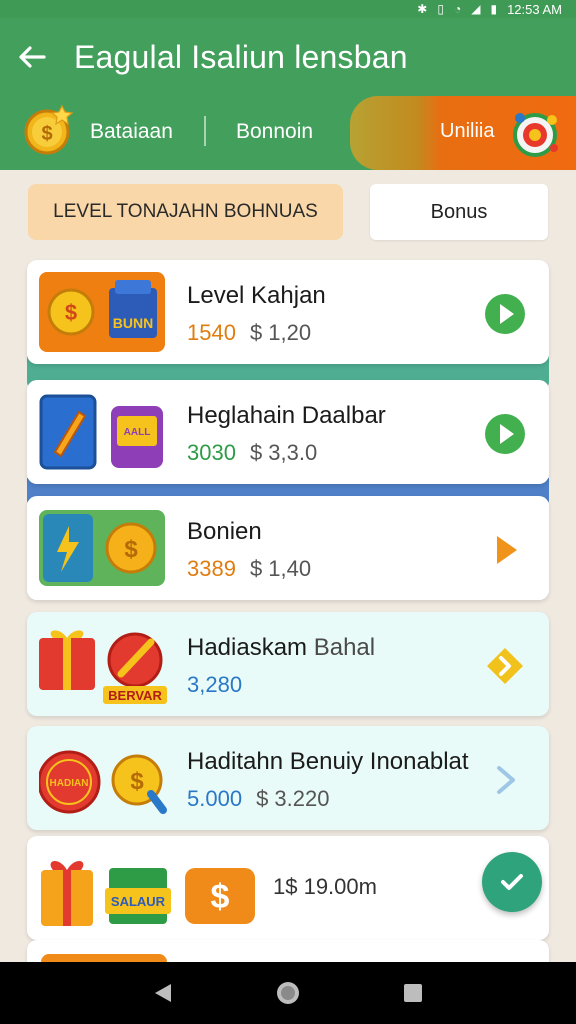 The image size is (576, 1024). I want to click on back-button, so click(32, 57).